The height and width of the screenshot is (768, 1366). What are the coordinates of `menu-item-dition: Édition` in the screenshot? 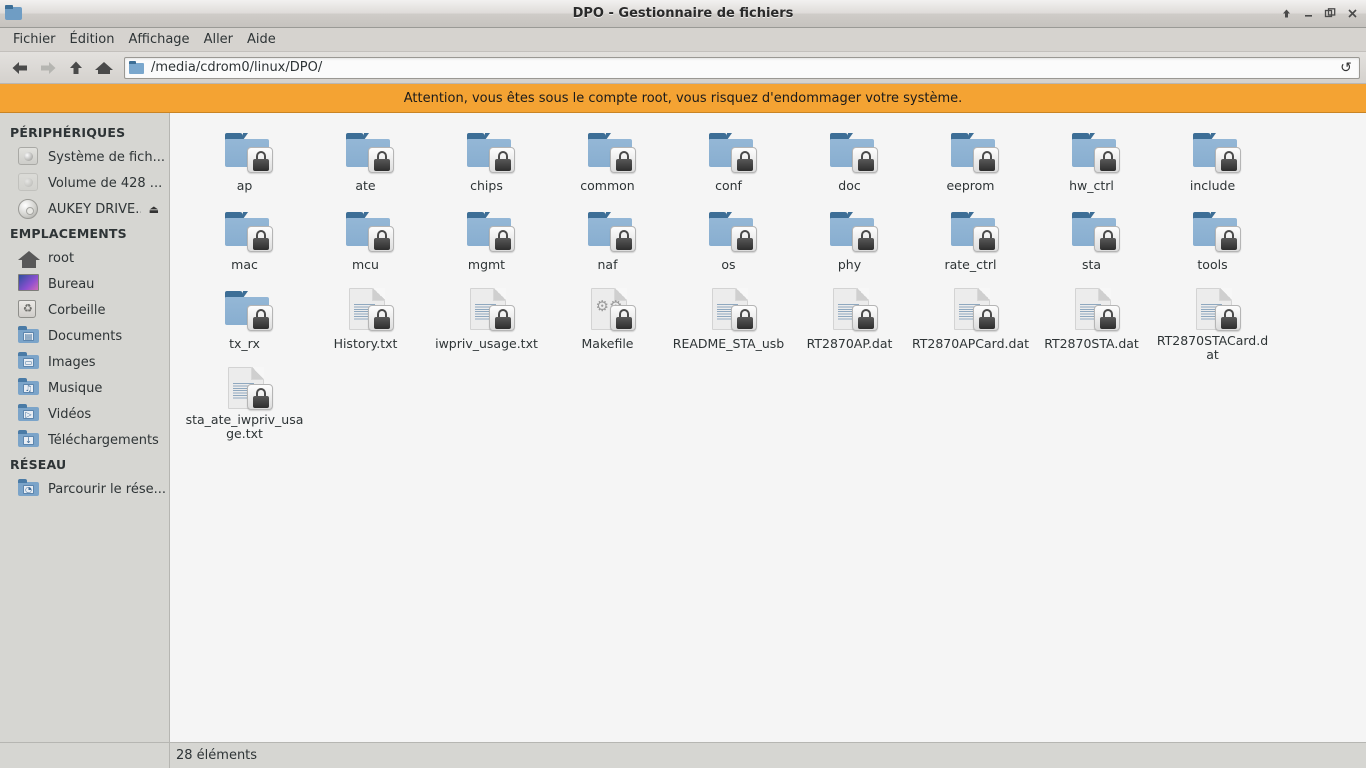 It's located at (92, 39).